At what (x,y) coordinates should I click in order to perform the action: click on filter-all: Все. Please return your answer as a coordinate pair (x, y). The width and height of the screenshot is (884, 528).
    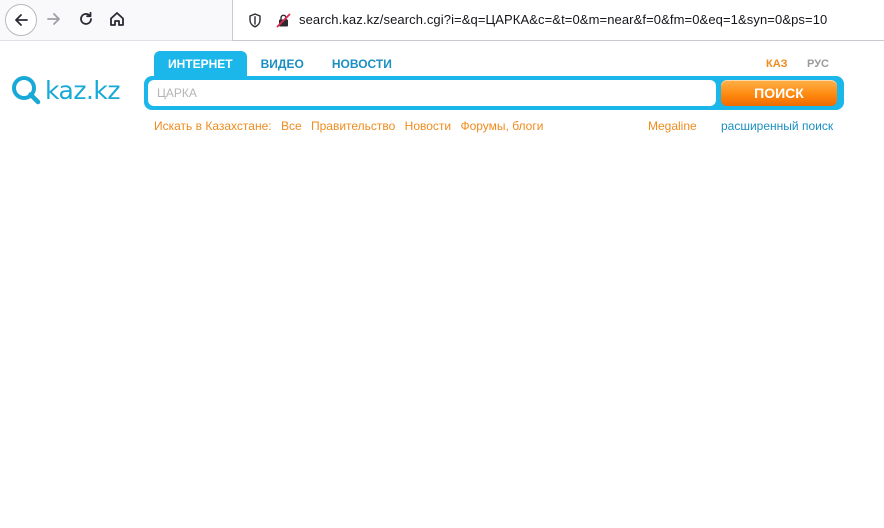
    Looking at the image, I should click on (291, 126).